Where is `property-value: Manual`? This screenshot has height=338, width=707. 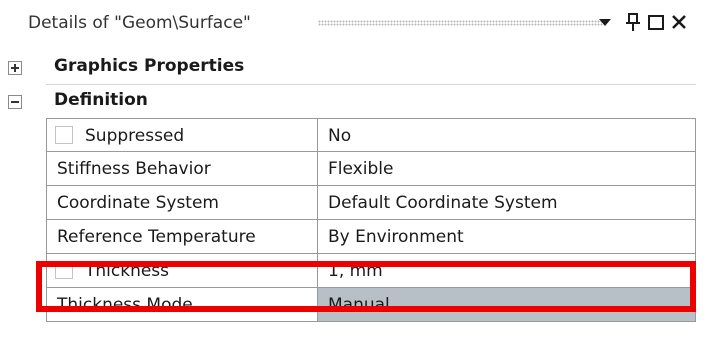 property-value: Manual is located at coordinates (359, 305).